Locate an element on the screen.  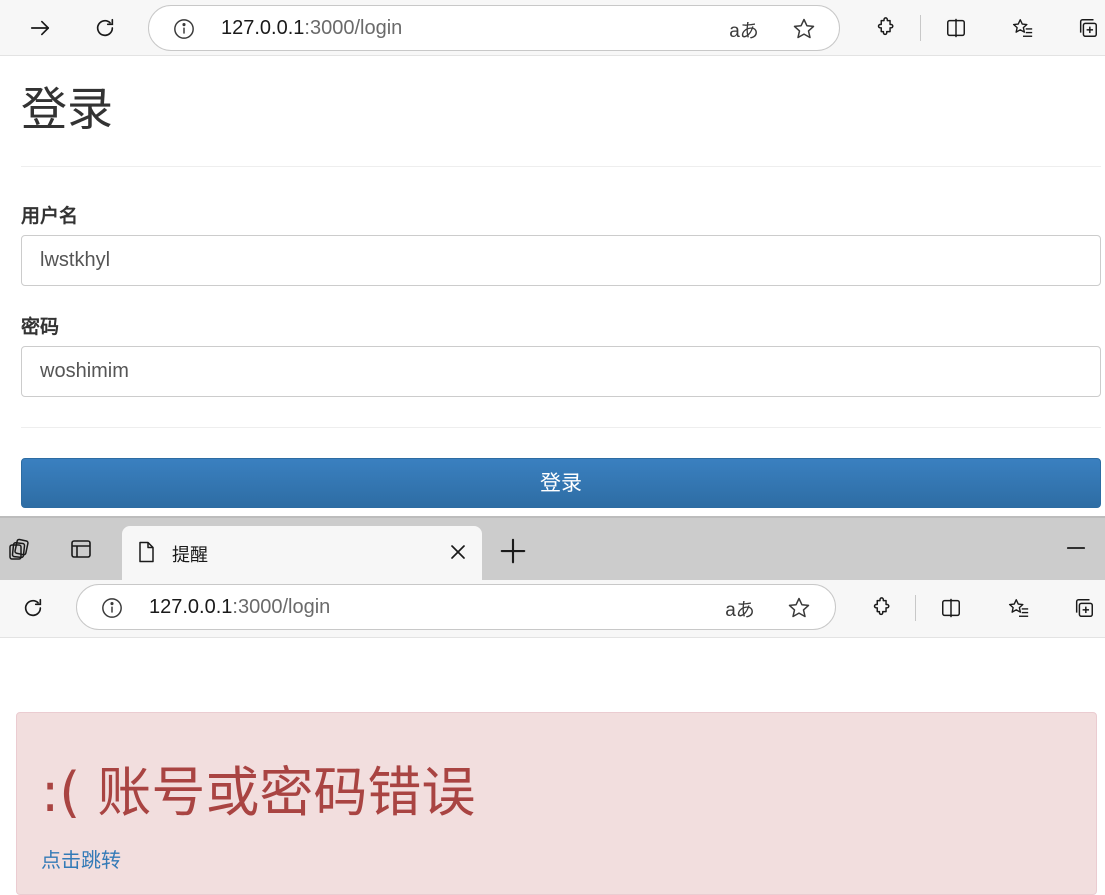
tab-strip: 提醒 is located at coordinates (552, 549).